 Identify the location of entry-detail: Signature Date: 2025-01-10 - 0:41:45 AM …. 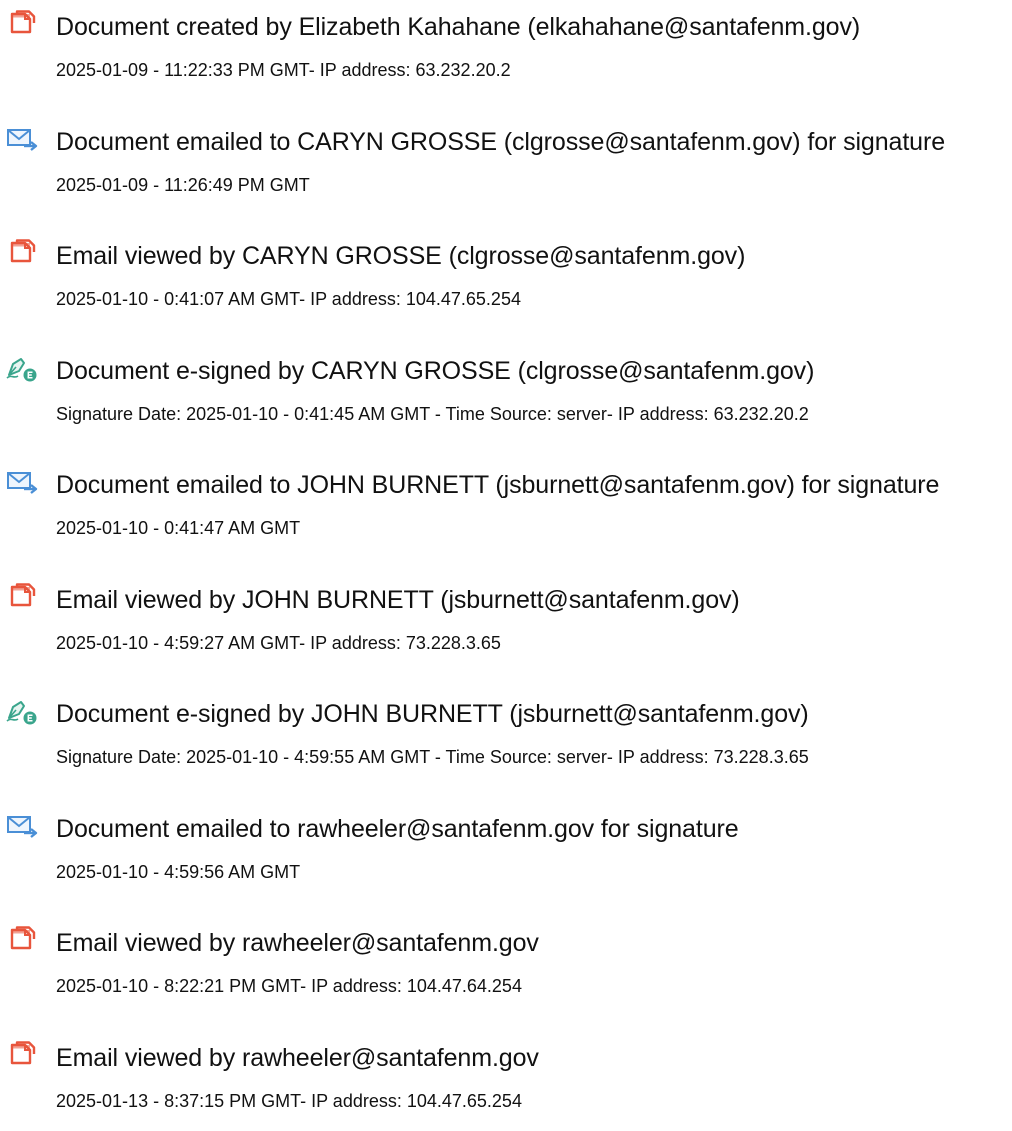
(432, 413).